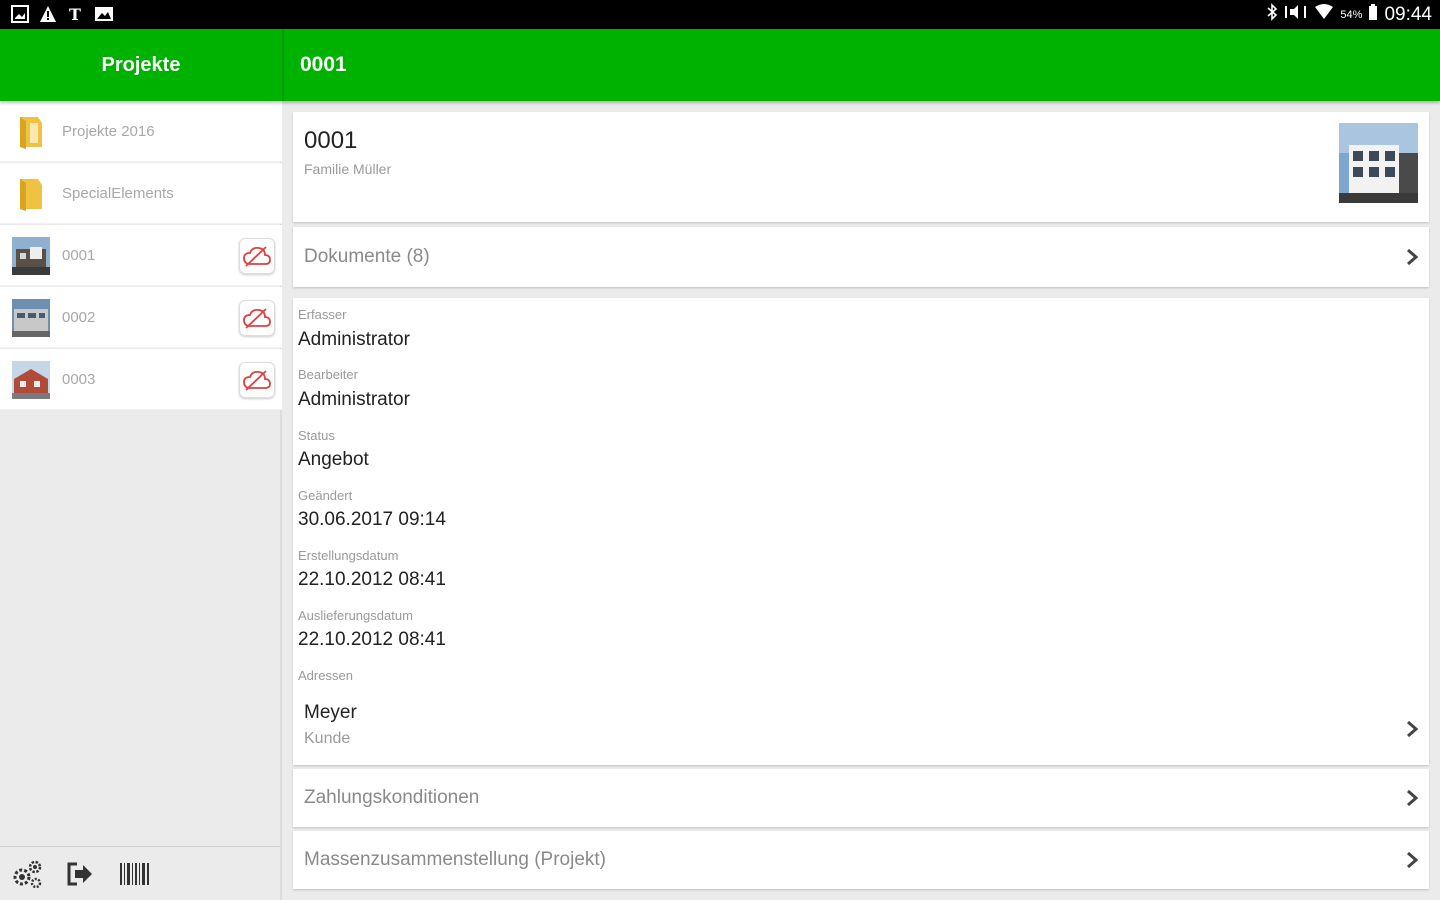 The height and width of the screenshot is (900, 1440). I want to click on svg-text: T, so click(75, 14).